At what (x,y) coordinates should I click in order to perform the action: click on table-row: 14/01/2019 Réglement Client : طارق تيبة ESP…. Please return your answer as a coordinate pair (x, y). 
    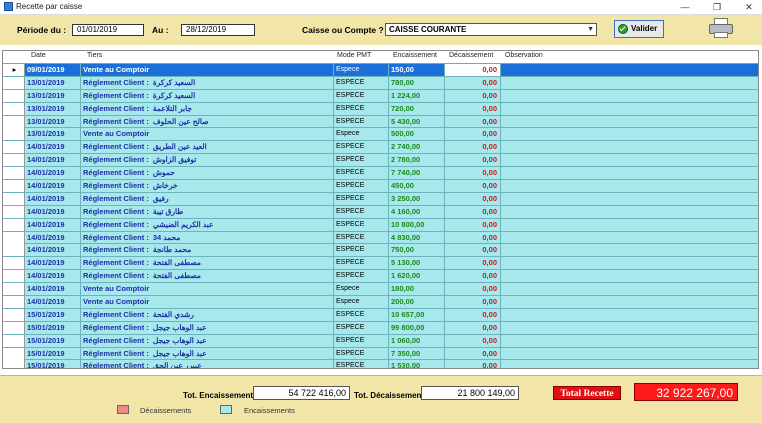
    Looking at the image, I should click on (380, 212).